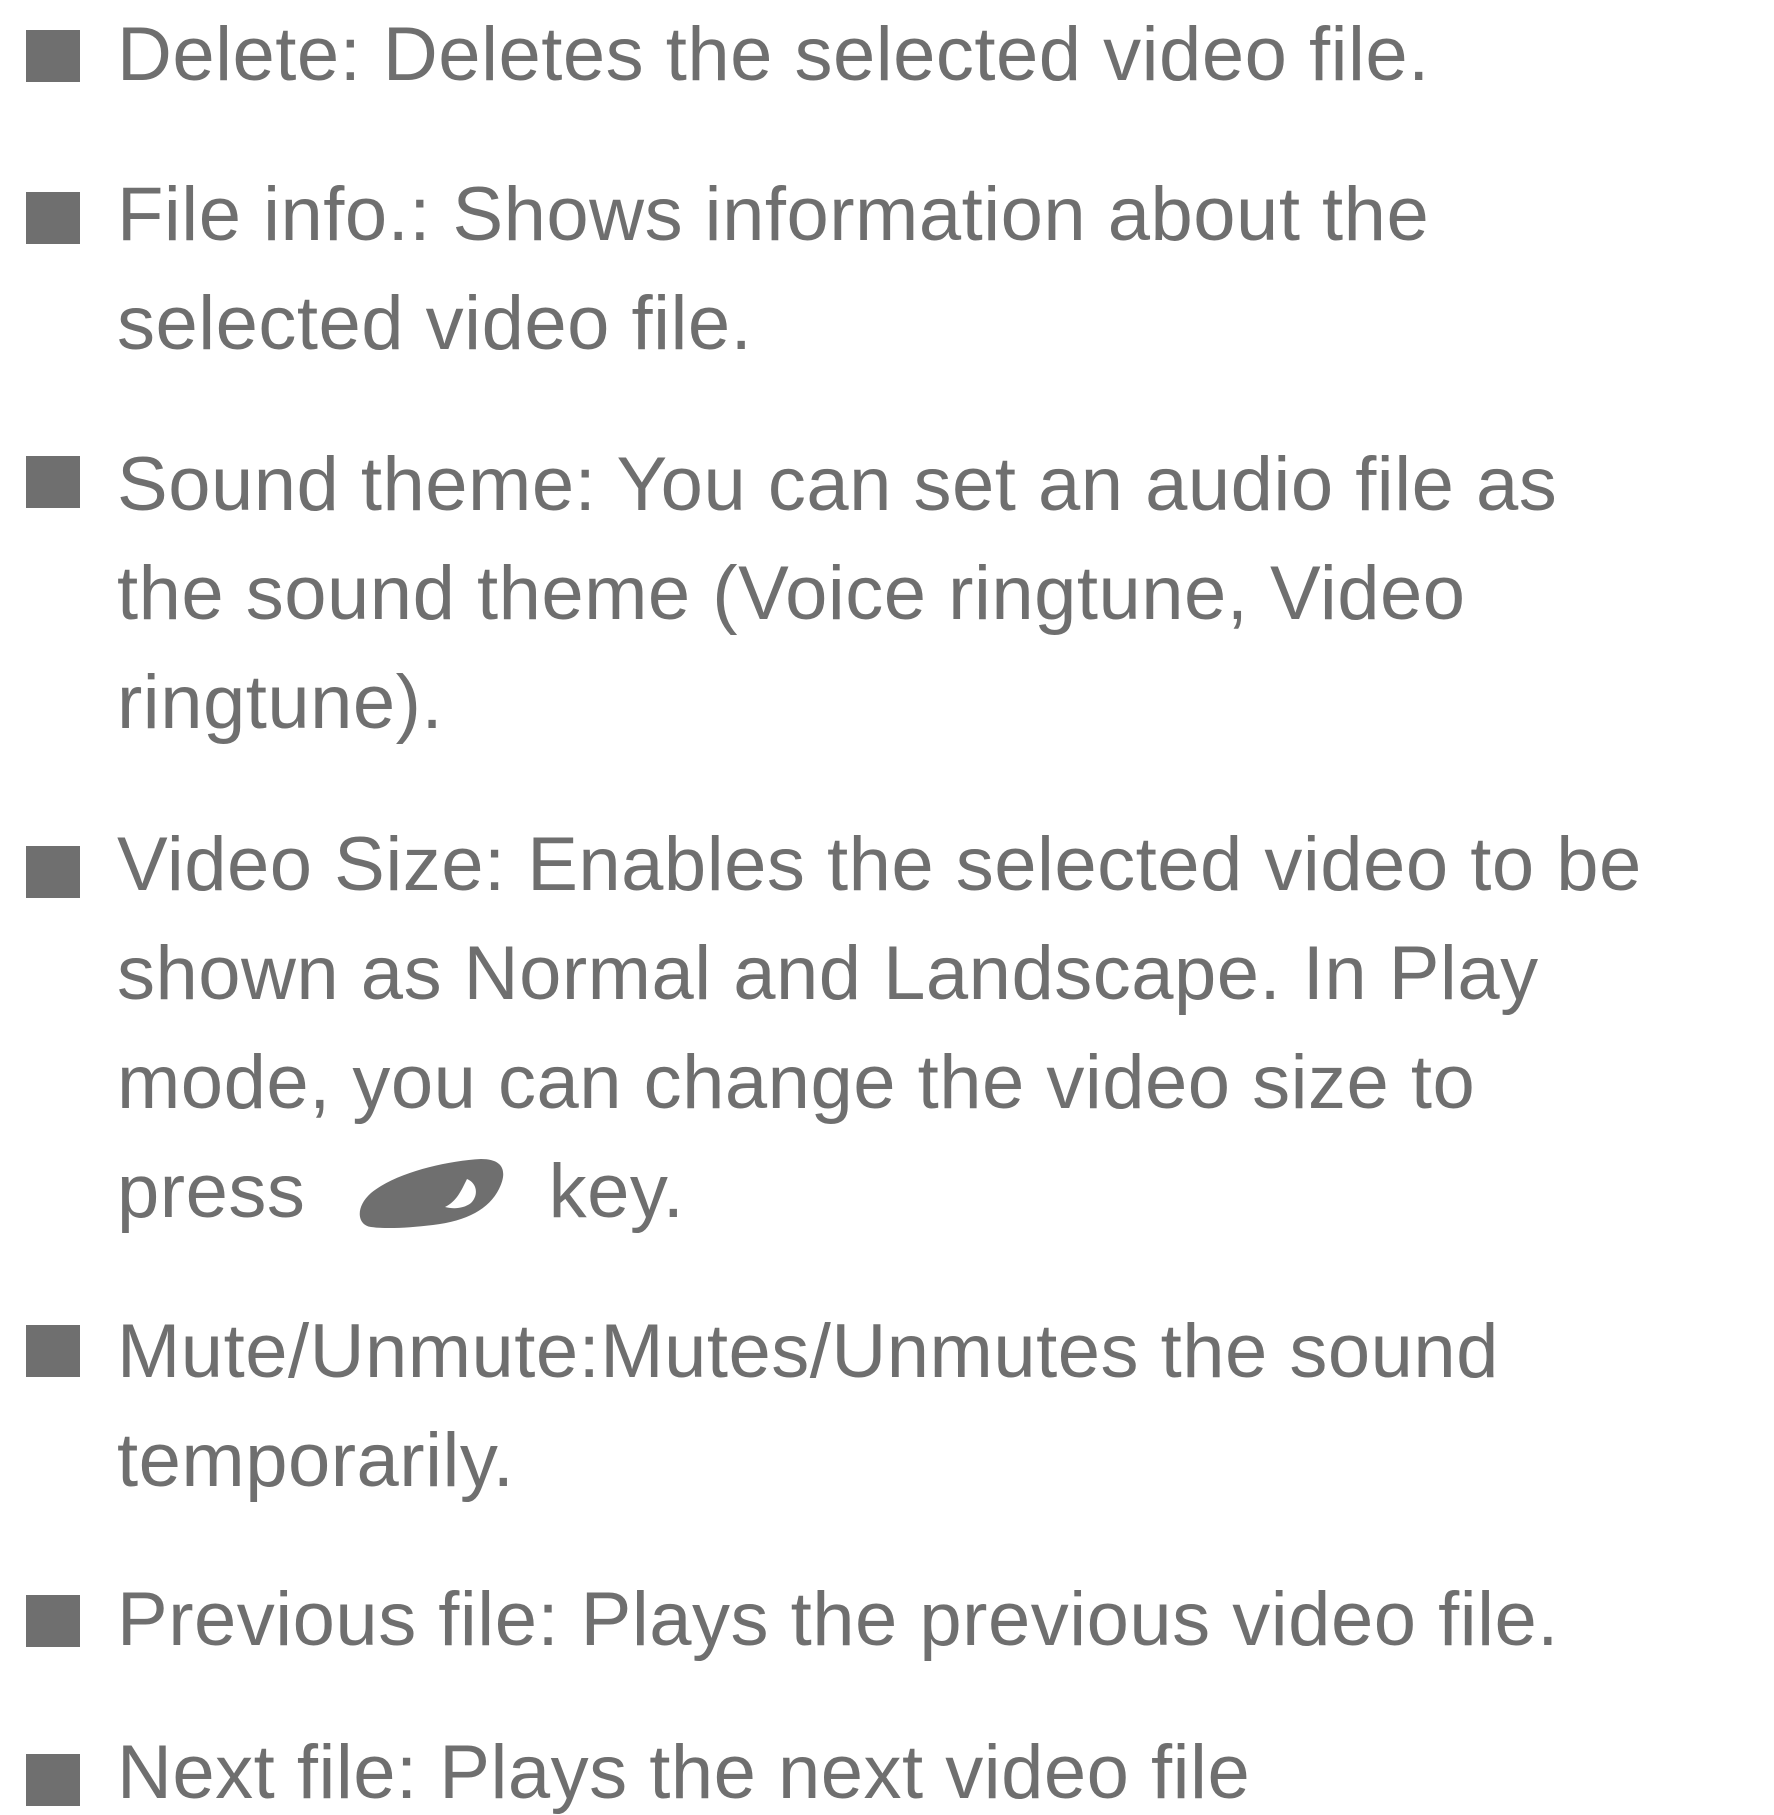 This screenshot has width=1774, height=1815. Describe the element at coordinates (435, 323) in the screenshot. I see `text-line: selected video file.` at that location.